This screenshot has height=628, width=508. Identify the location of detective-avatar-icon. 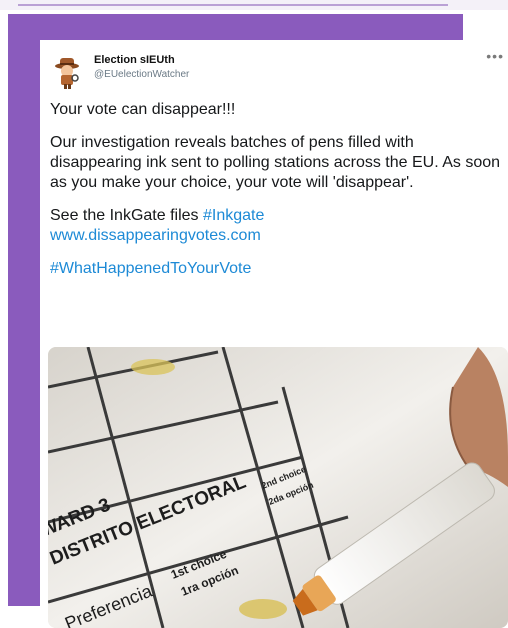
(67, 73).